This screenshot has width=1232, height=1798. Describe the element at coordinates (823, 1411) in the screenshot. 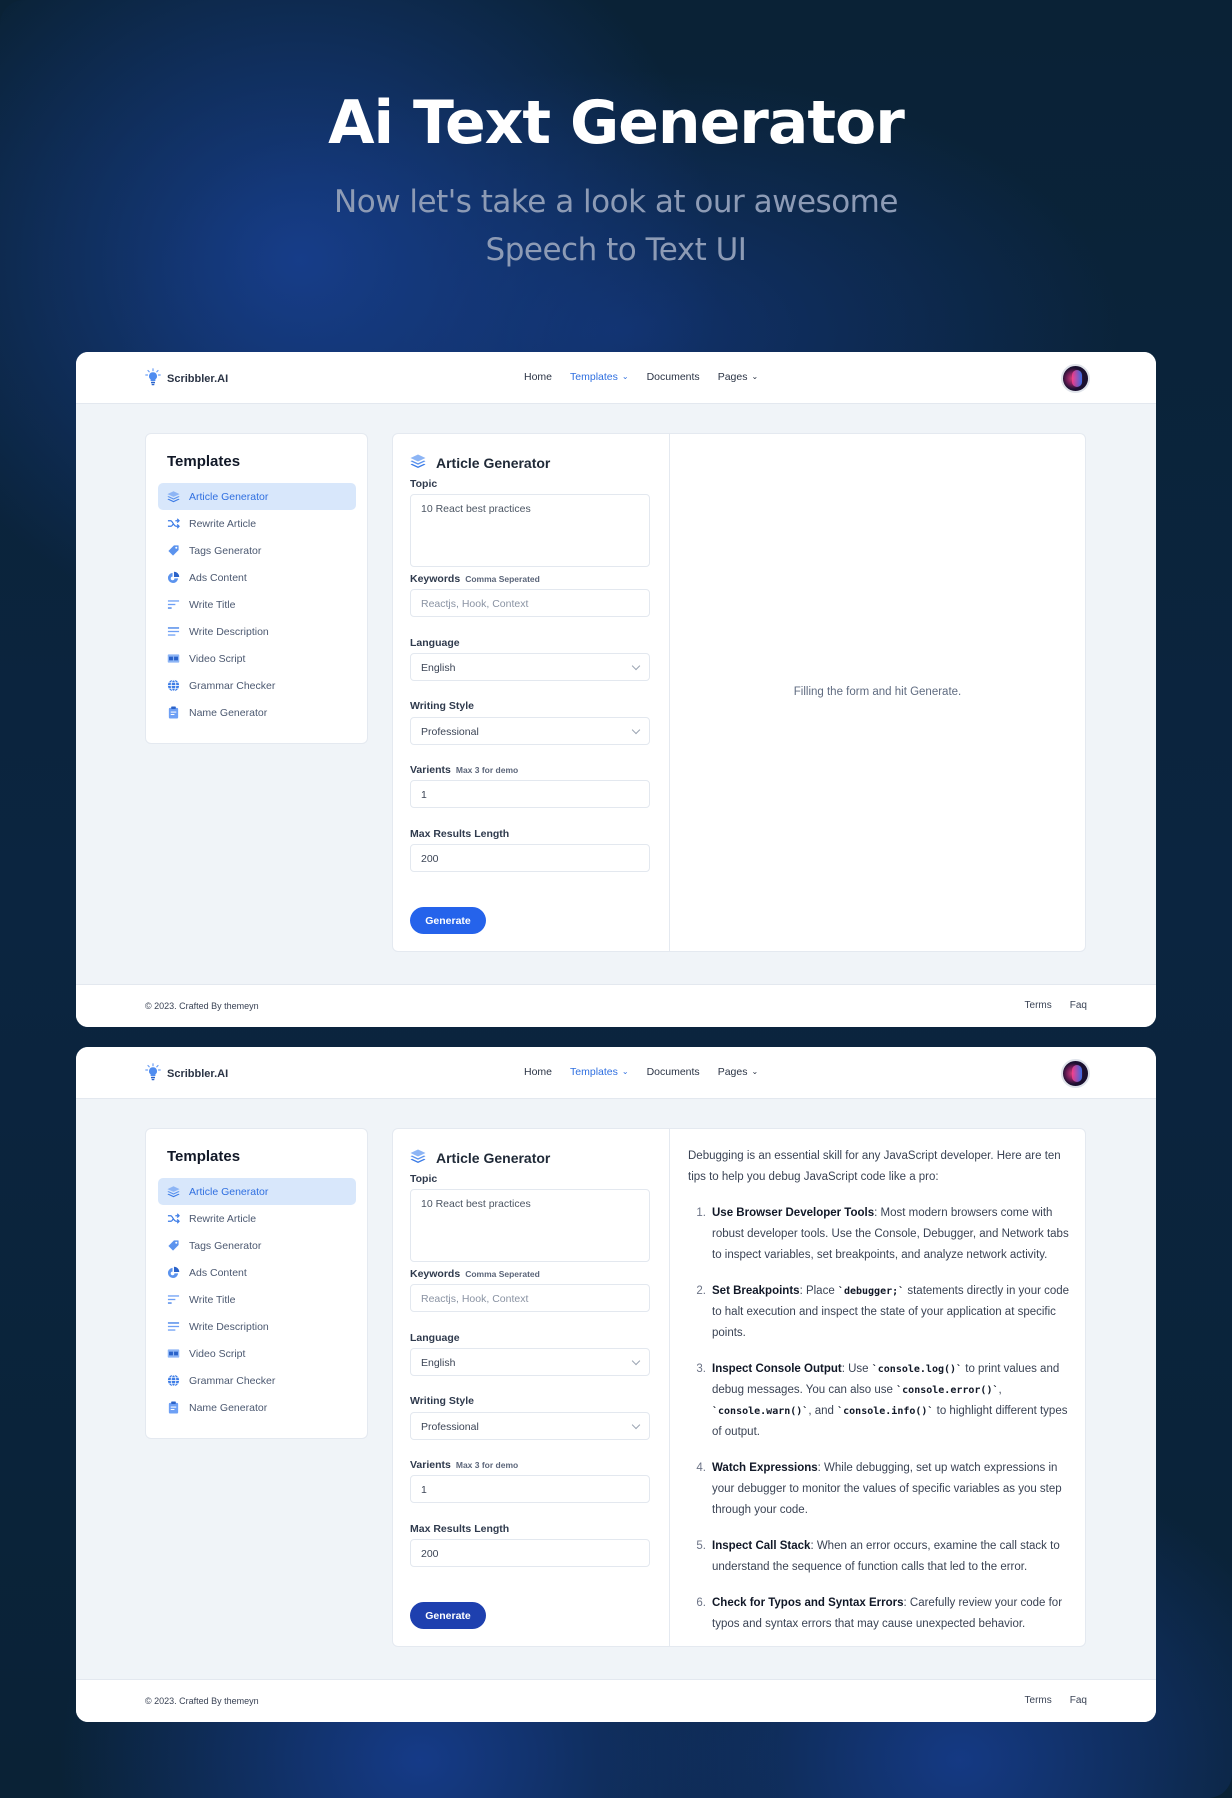

I see `tip-text: , and` at that location.